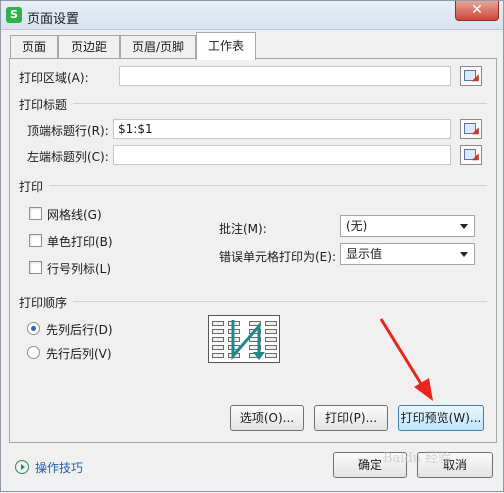 This screenshot has height=493, width=504. What do you see at coordinates (14, 15) in the screenshot?
I see `wps-spreadsheet-icon: S` at bounding box center [14, 15].